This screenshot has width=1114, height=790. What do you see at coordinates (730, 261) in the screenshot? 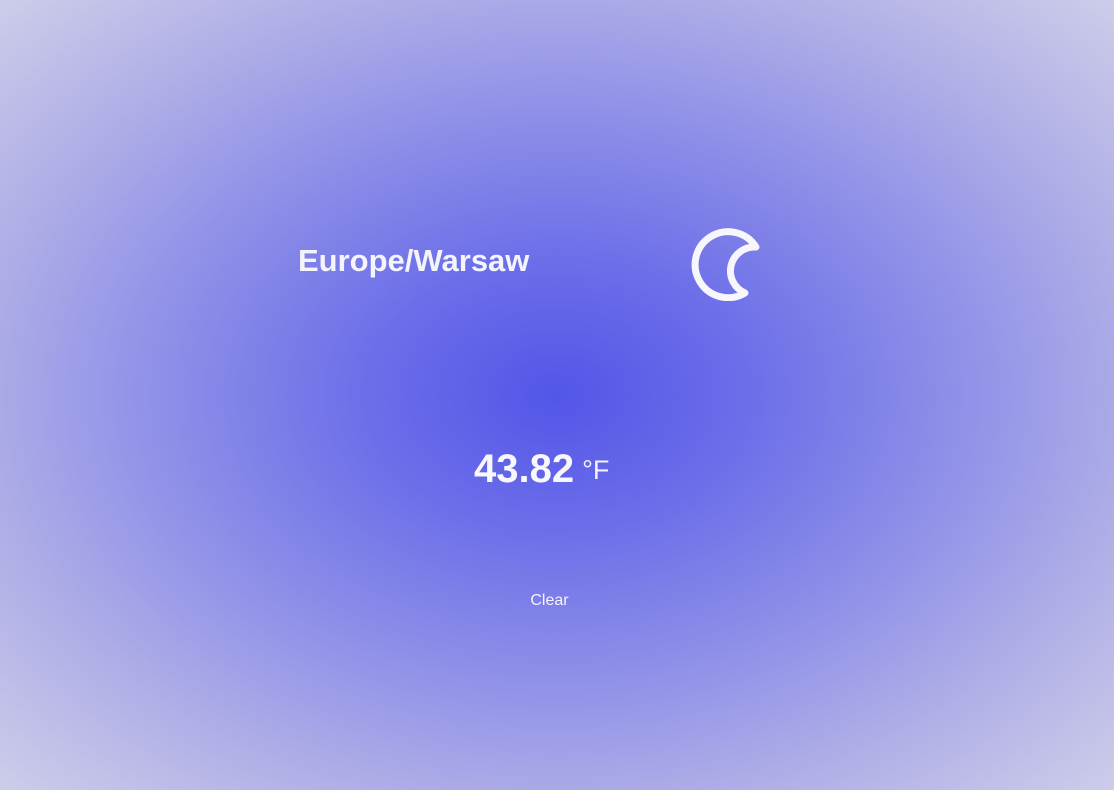
I see `moon-icon` at bounding box center [730, 261].